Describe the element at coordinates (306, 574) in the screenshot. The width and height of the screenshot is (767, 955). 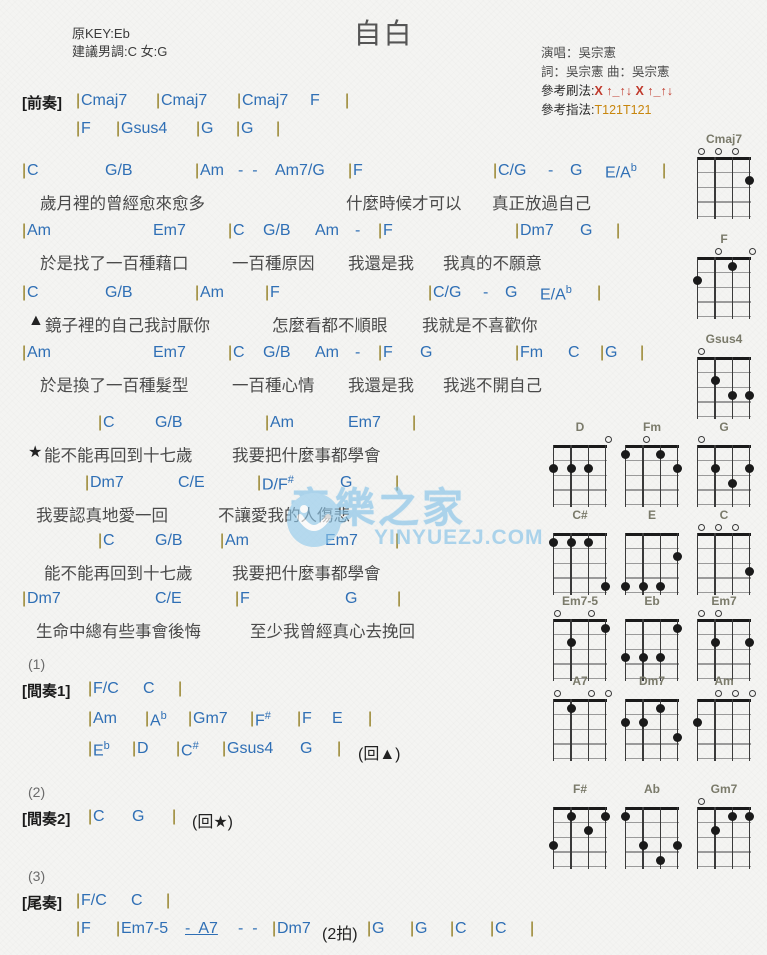
I see `lyric-text: 我要把什麼事都學會` at that location.